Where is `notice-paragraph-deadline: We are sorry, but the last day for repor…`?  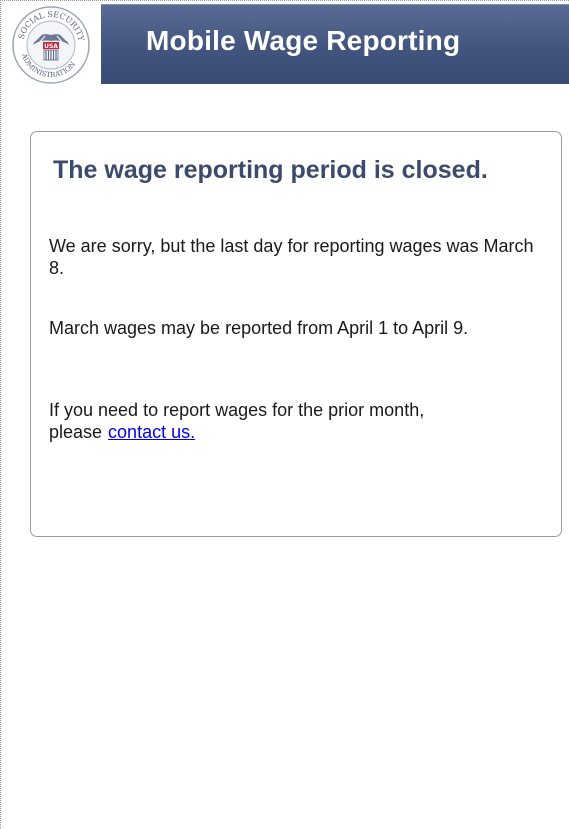 notice-paragraph-deadline: We are sorry, but the last day for repor… is located at coordinates (291, 257).